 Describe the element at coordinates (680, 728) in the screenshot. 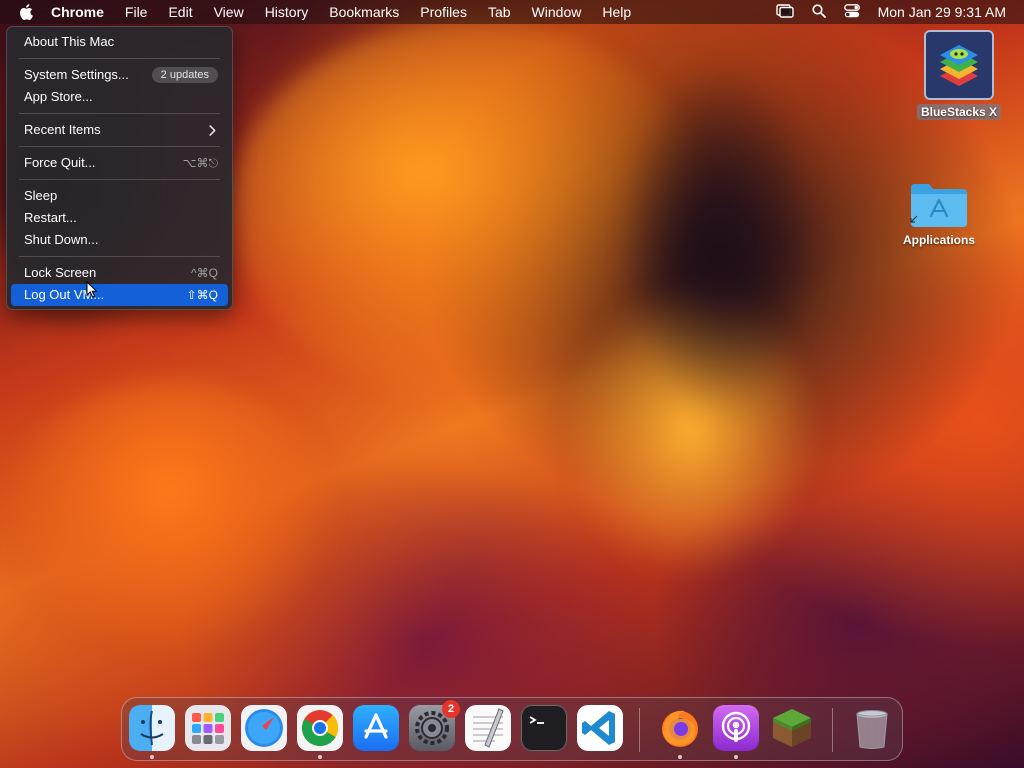

I see `dock-firefox-icon` at that location.